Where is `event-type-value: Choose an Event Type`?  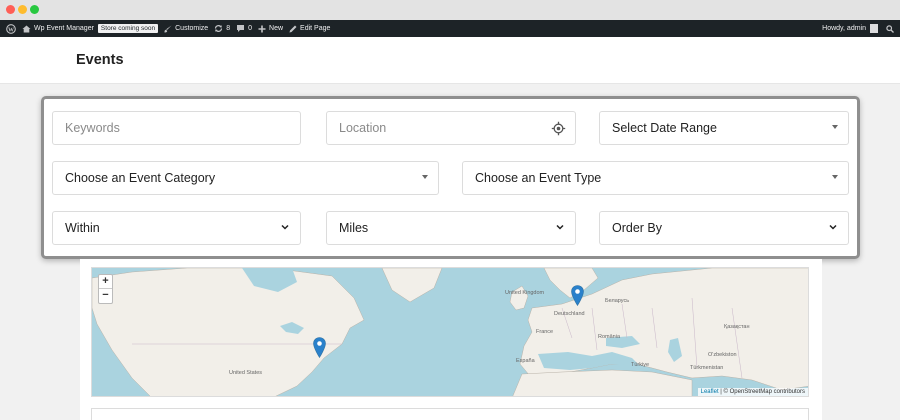 event-type-value: Choose an Event Type is located at coordinates (538, 178).